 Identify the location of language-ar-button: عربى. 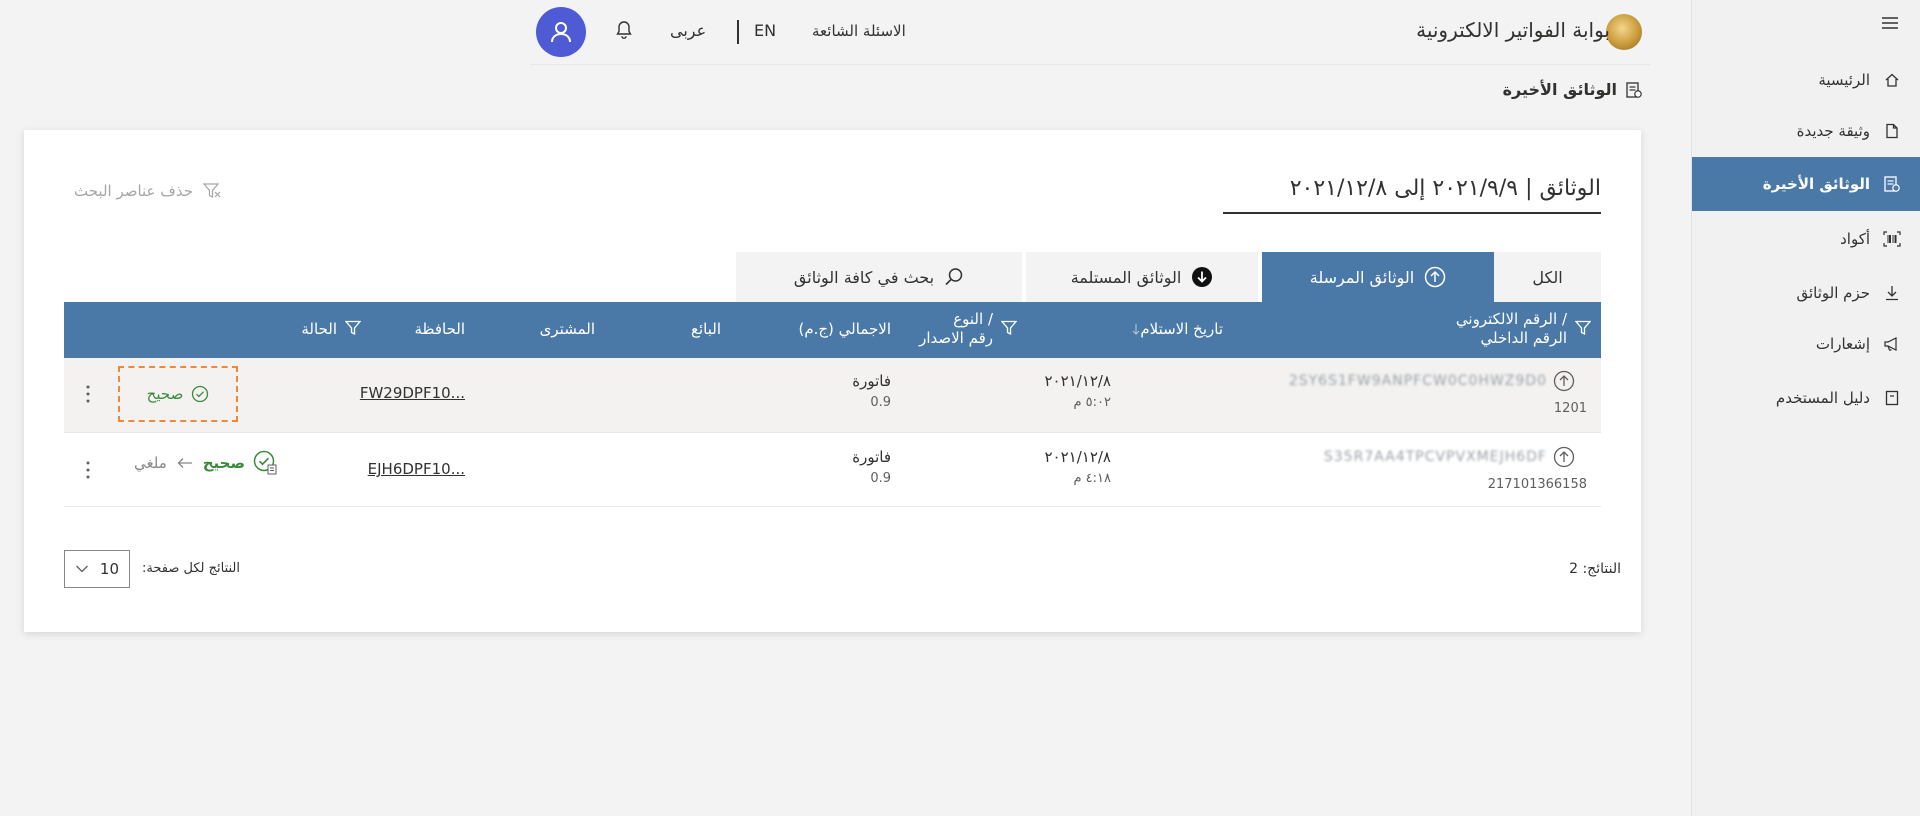
(688, 30).